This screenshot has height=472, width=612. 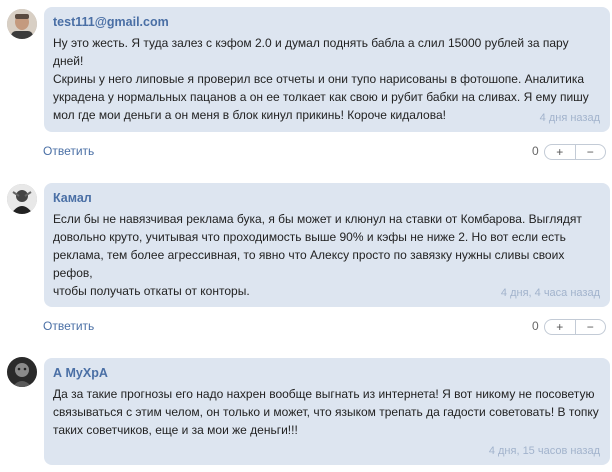 I want to click on comment-timestamp: 4 дня, 15 часов назад, so click(x=544, y=451).